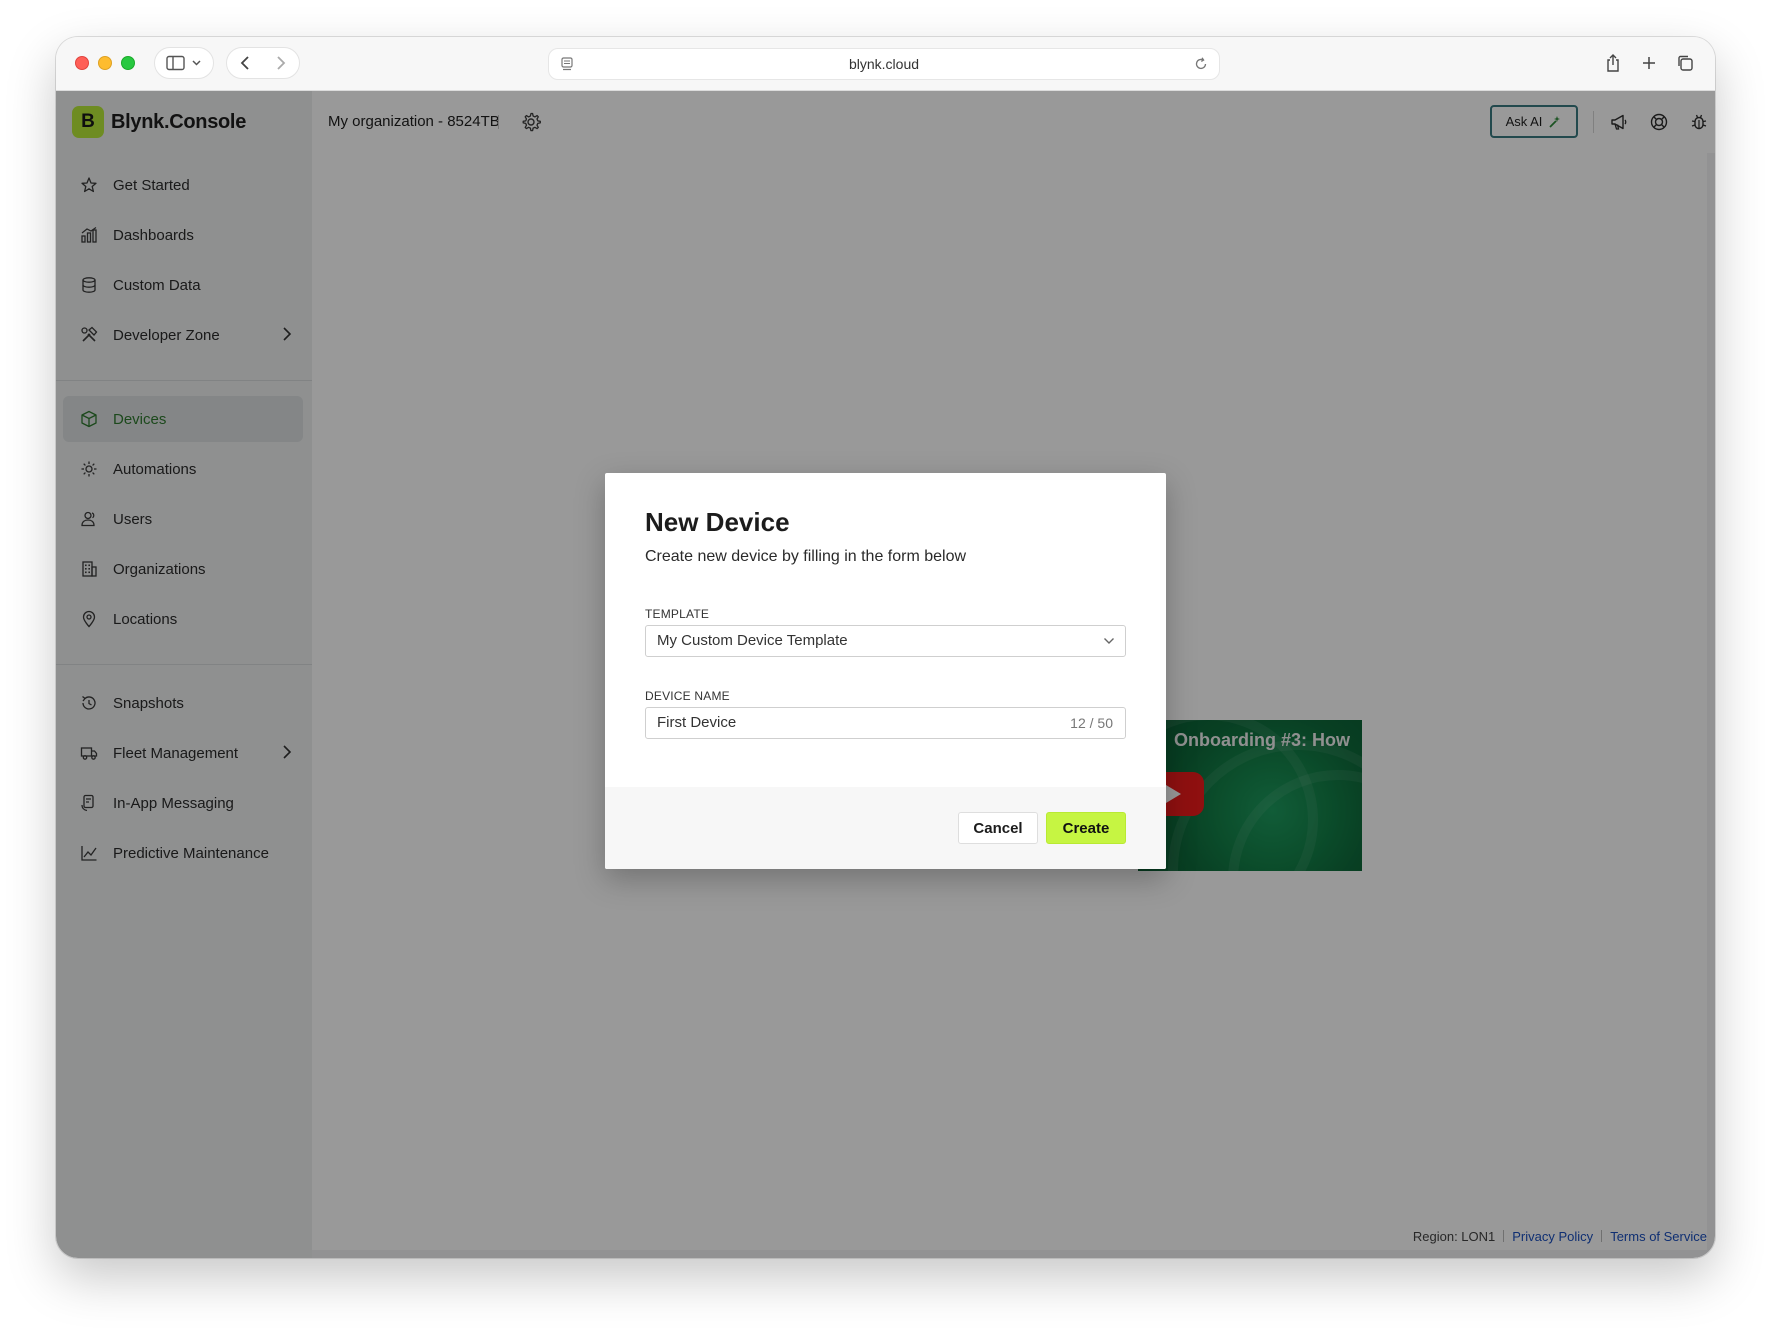 The width and height of the screenshot is (1771, 1332). I want to click on url-text: blynk.cloud, so click(884, 64).